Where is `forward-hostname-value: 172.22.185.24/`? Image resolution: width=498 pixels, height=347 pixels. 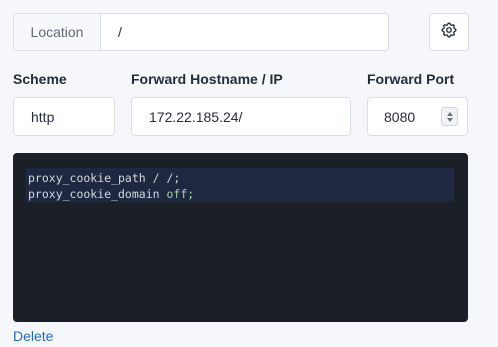 forward-hostname-value: 172.22.185.24/ is located at coordinates (196, 116).